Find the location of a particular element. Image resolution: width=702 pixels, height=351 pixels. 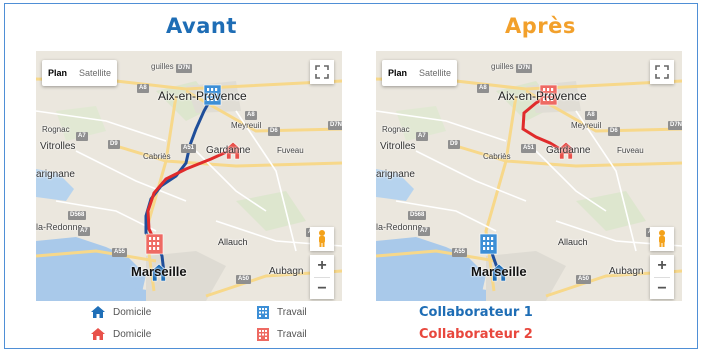

legend-home-blue-label: Domicile is located at coordinates (132, 312).